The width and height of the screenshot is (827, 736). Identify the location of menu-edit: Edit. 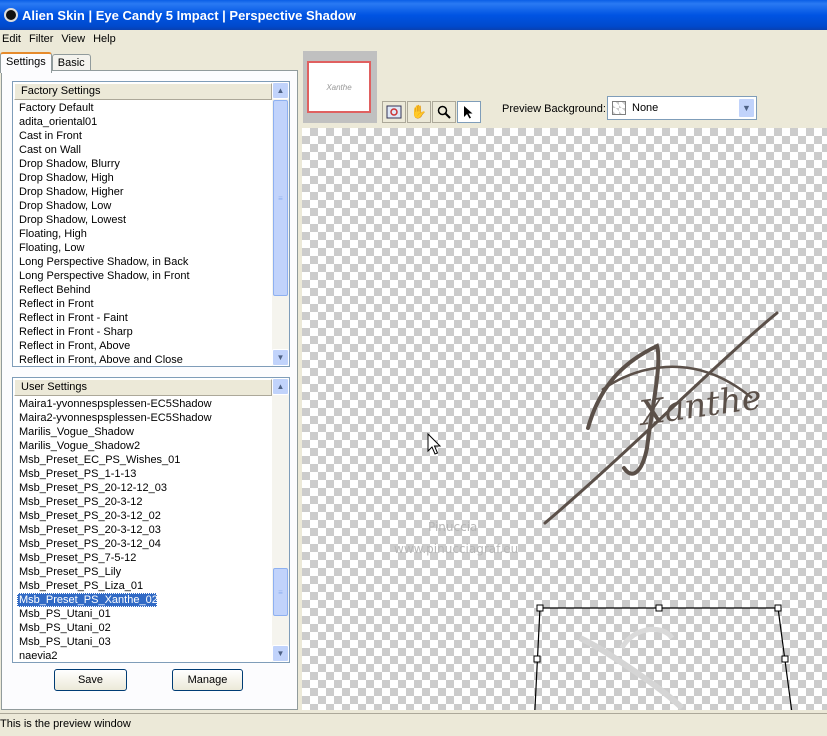
(13, 39).